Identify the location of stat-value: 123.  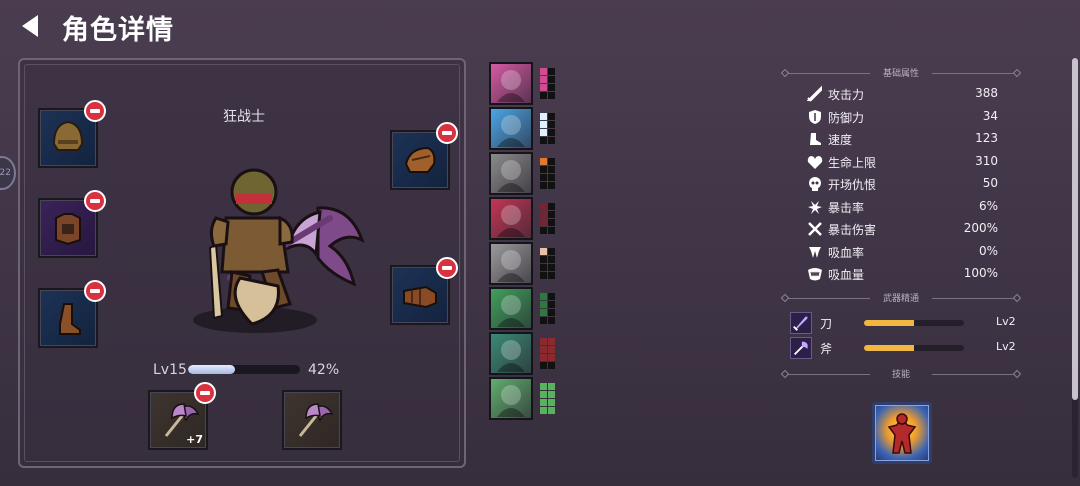
(986, 138).